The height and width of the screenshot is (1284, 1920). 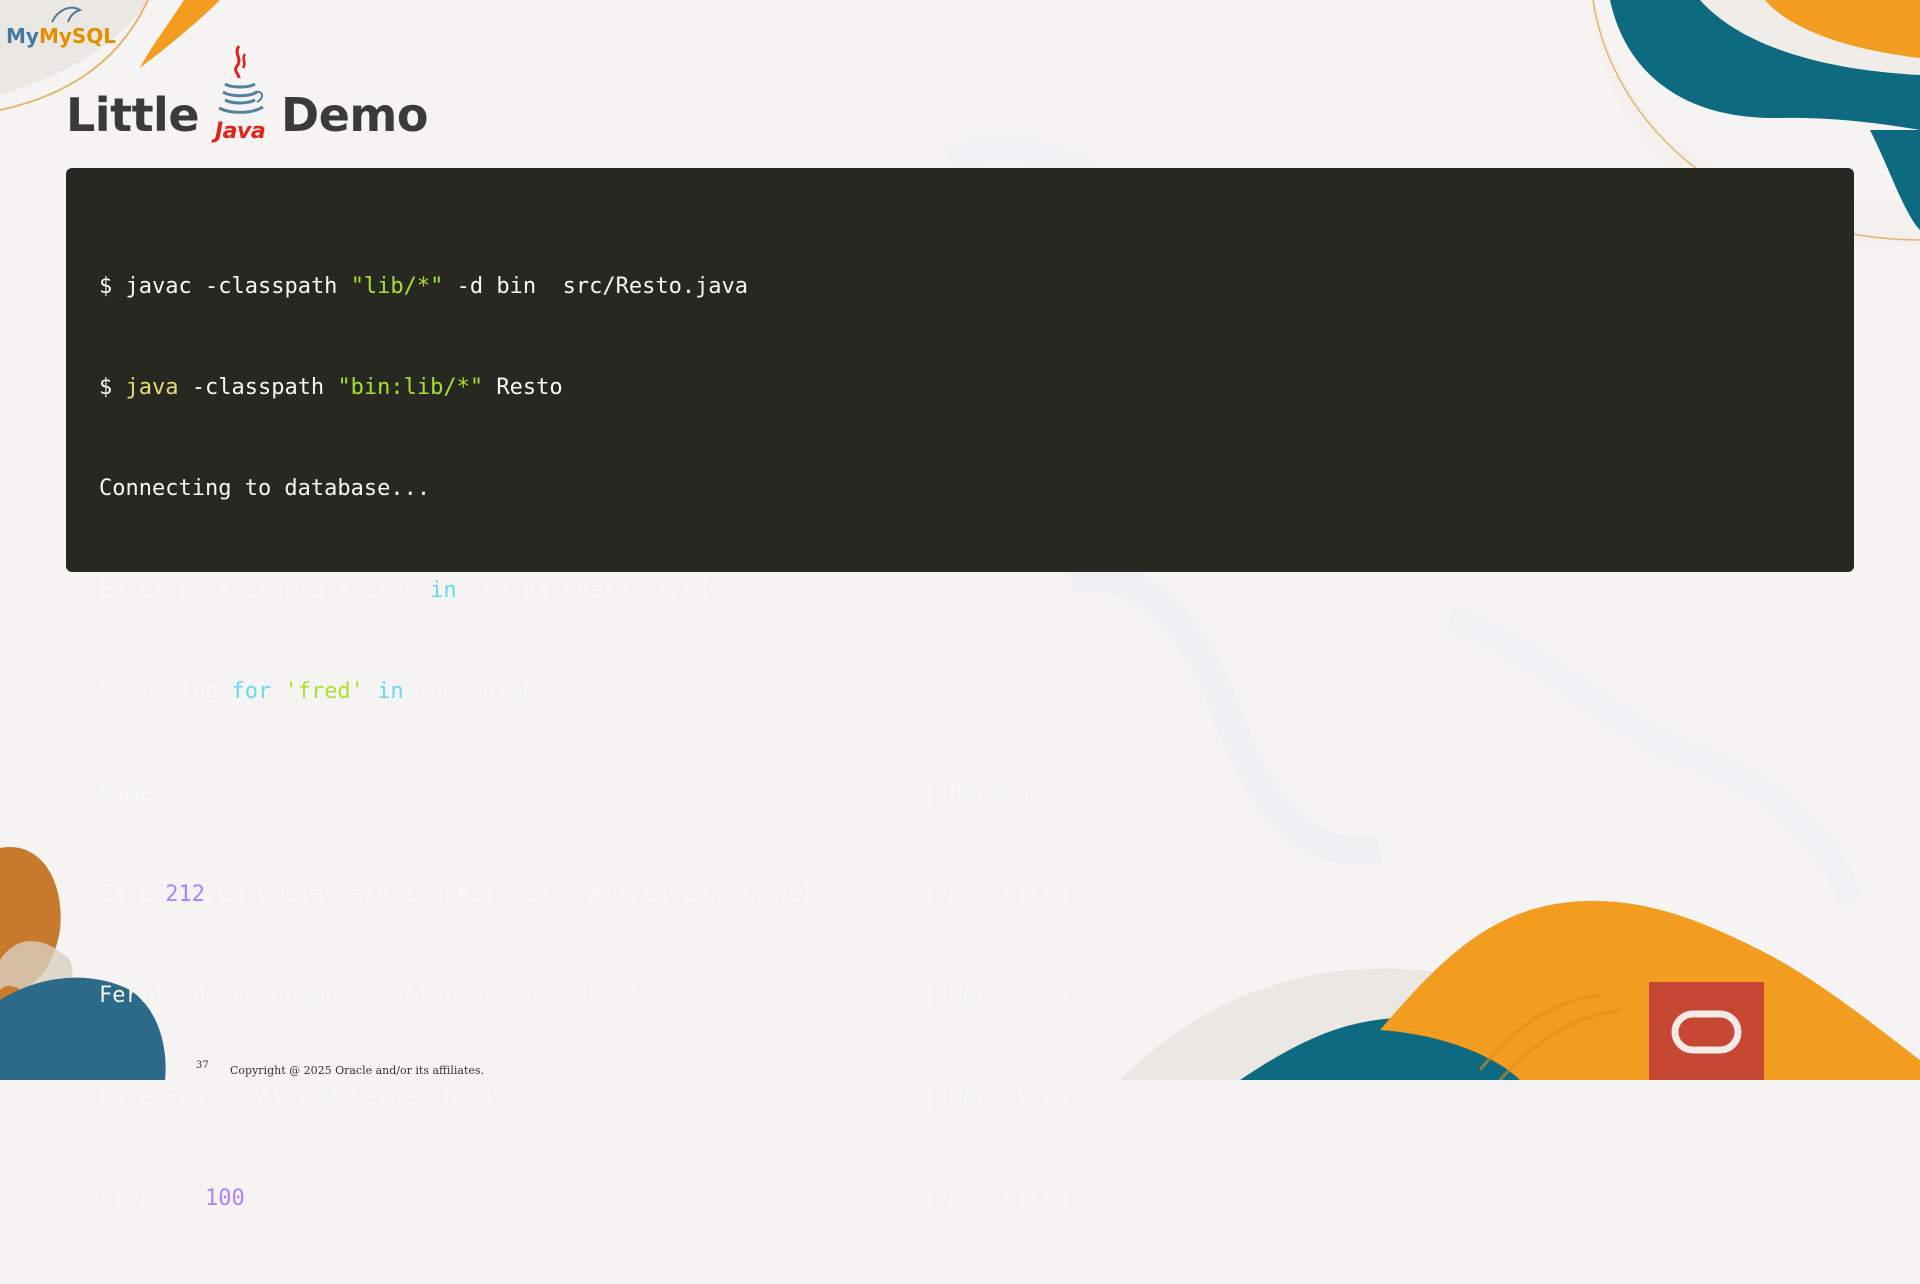 I want to click on slide-title: Little Java Demo, so click(x=247, y=95).